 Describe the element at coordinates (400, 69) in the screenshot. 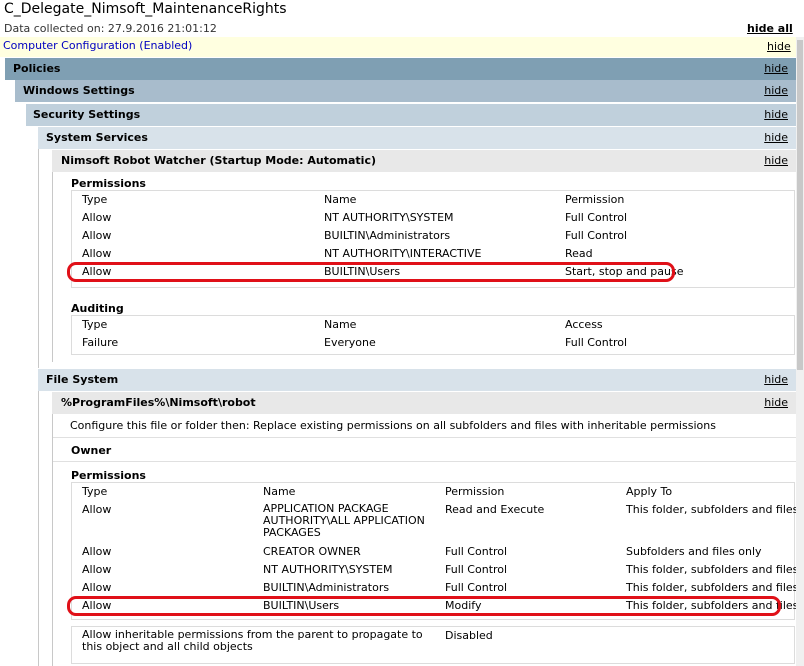

I see `policies-bar: Policies hide` at that location.